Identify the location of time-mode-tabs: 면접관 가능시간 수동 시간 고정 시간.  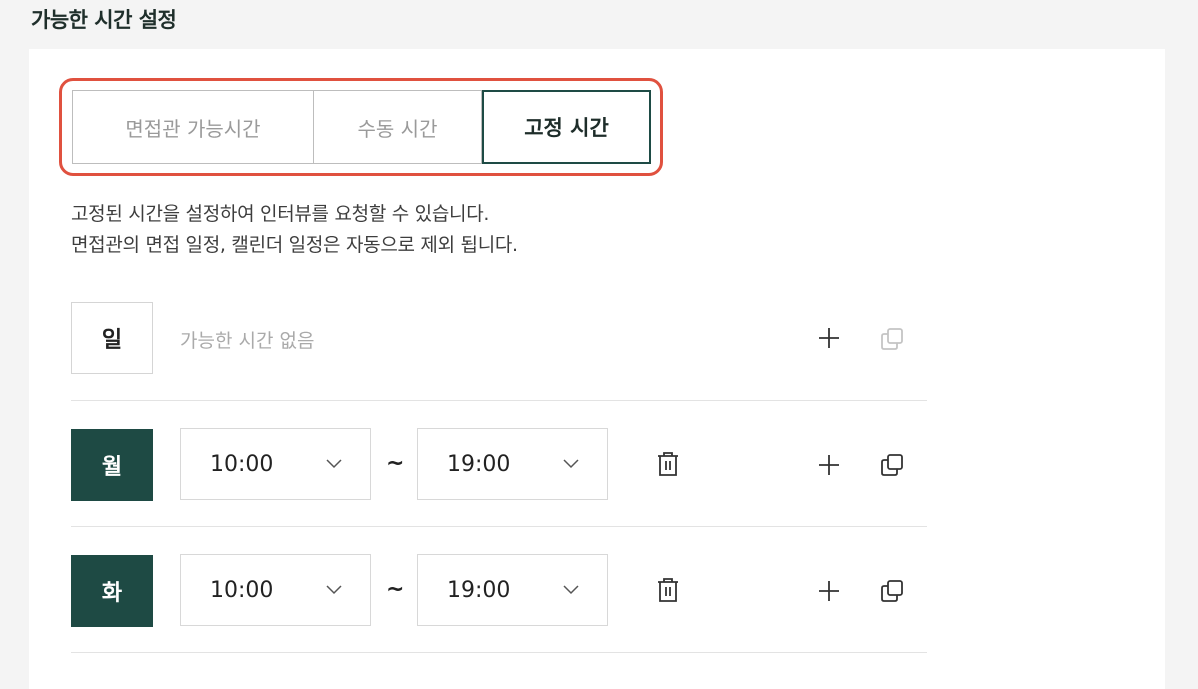
(361, 127).